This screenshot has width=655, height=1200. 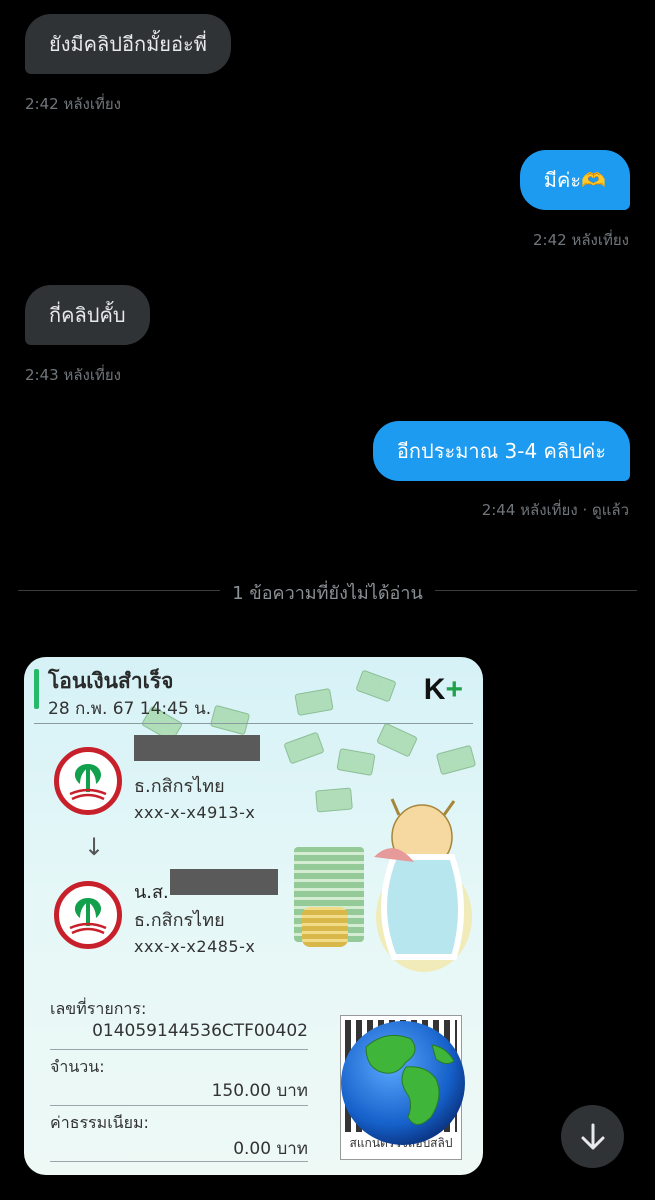 What do you see at coordinates (36, 689) in the screenshot?
I see `title-accent-bar` at bounding box center [36, 689].